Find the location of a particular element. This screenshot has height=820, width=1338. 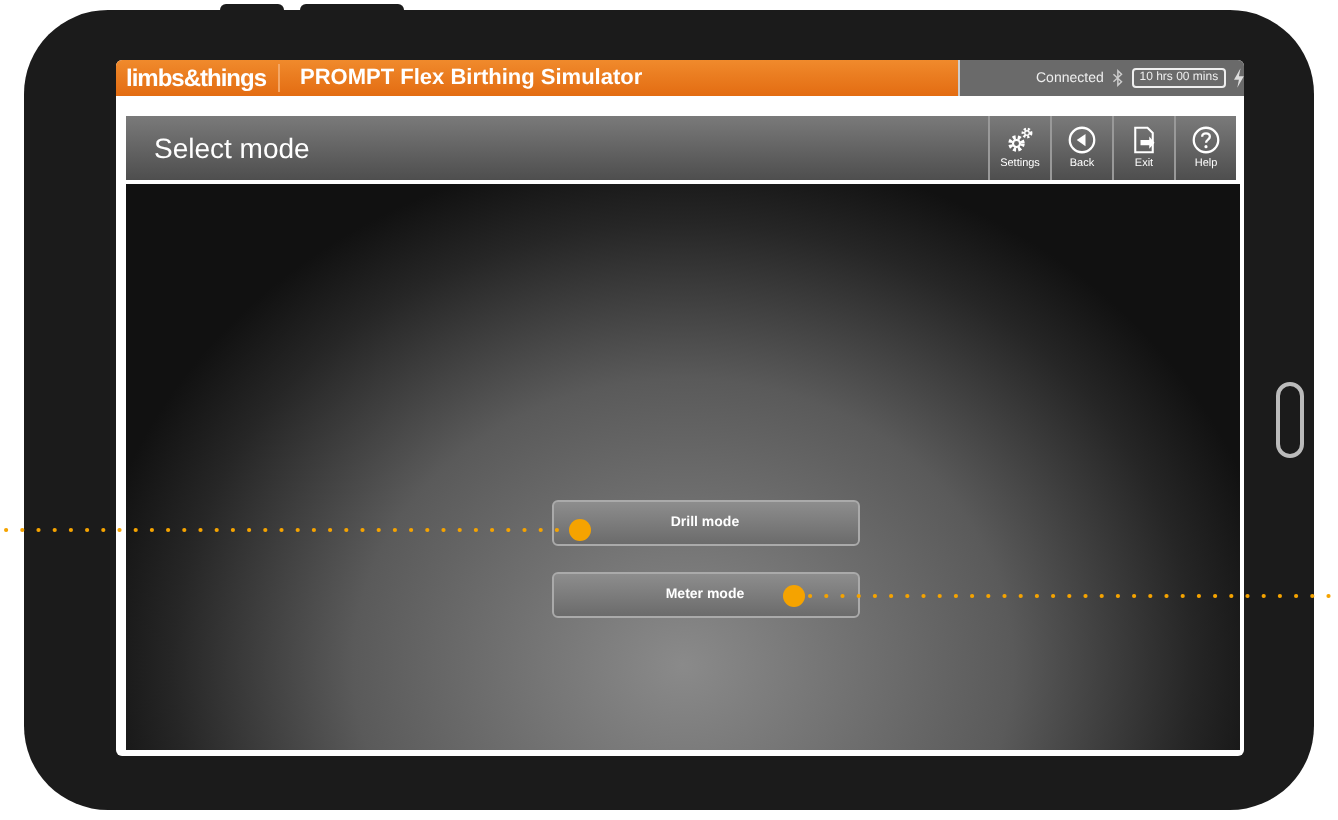

app-title: PROMPT Flex Birthing Simulator is located at coordinates (471, 78).